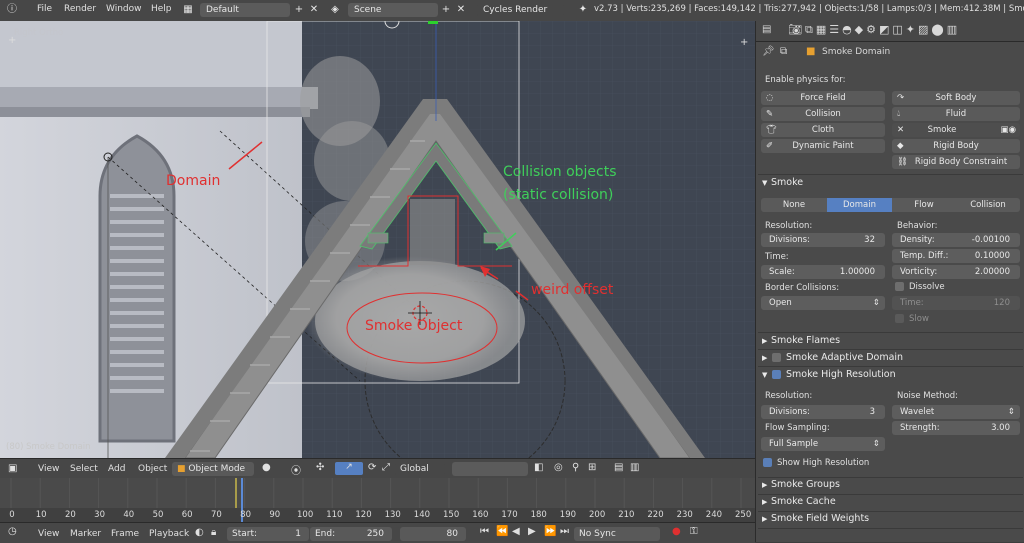 The image size is (1024, 543). I want to click on remove-scene-icon: ✕, so click(461, 10).